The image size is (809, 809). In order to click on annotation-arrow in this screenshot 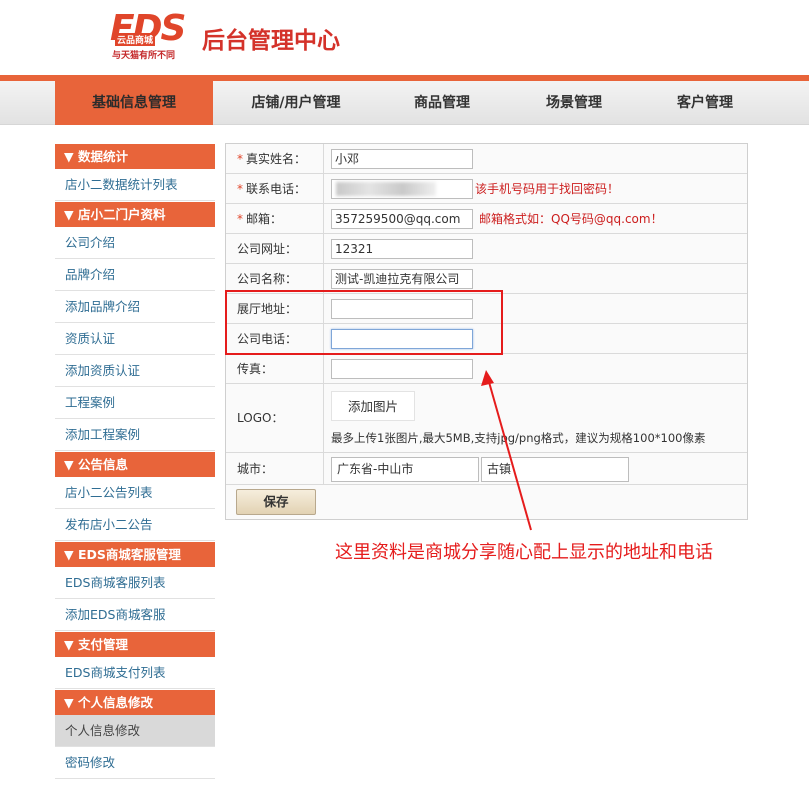, I will do `click(506, 450)`.